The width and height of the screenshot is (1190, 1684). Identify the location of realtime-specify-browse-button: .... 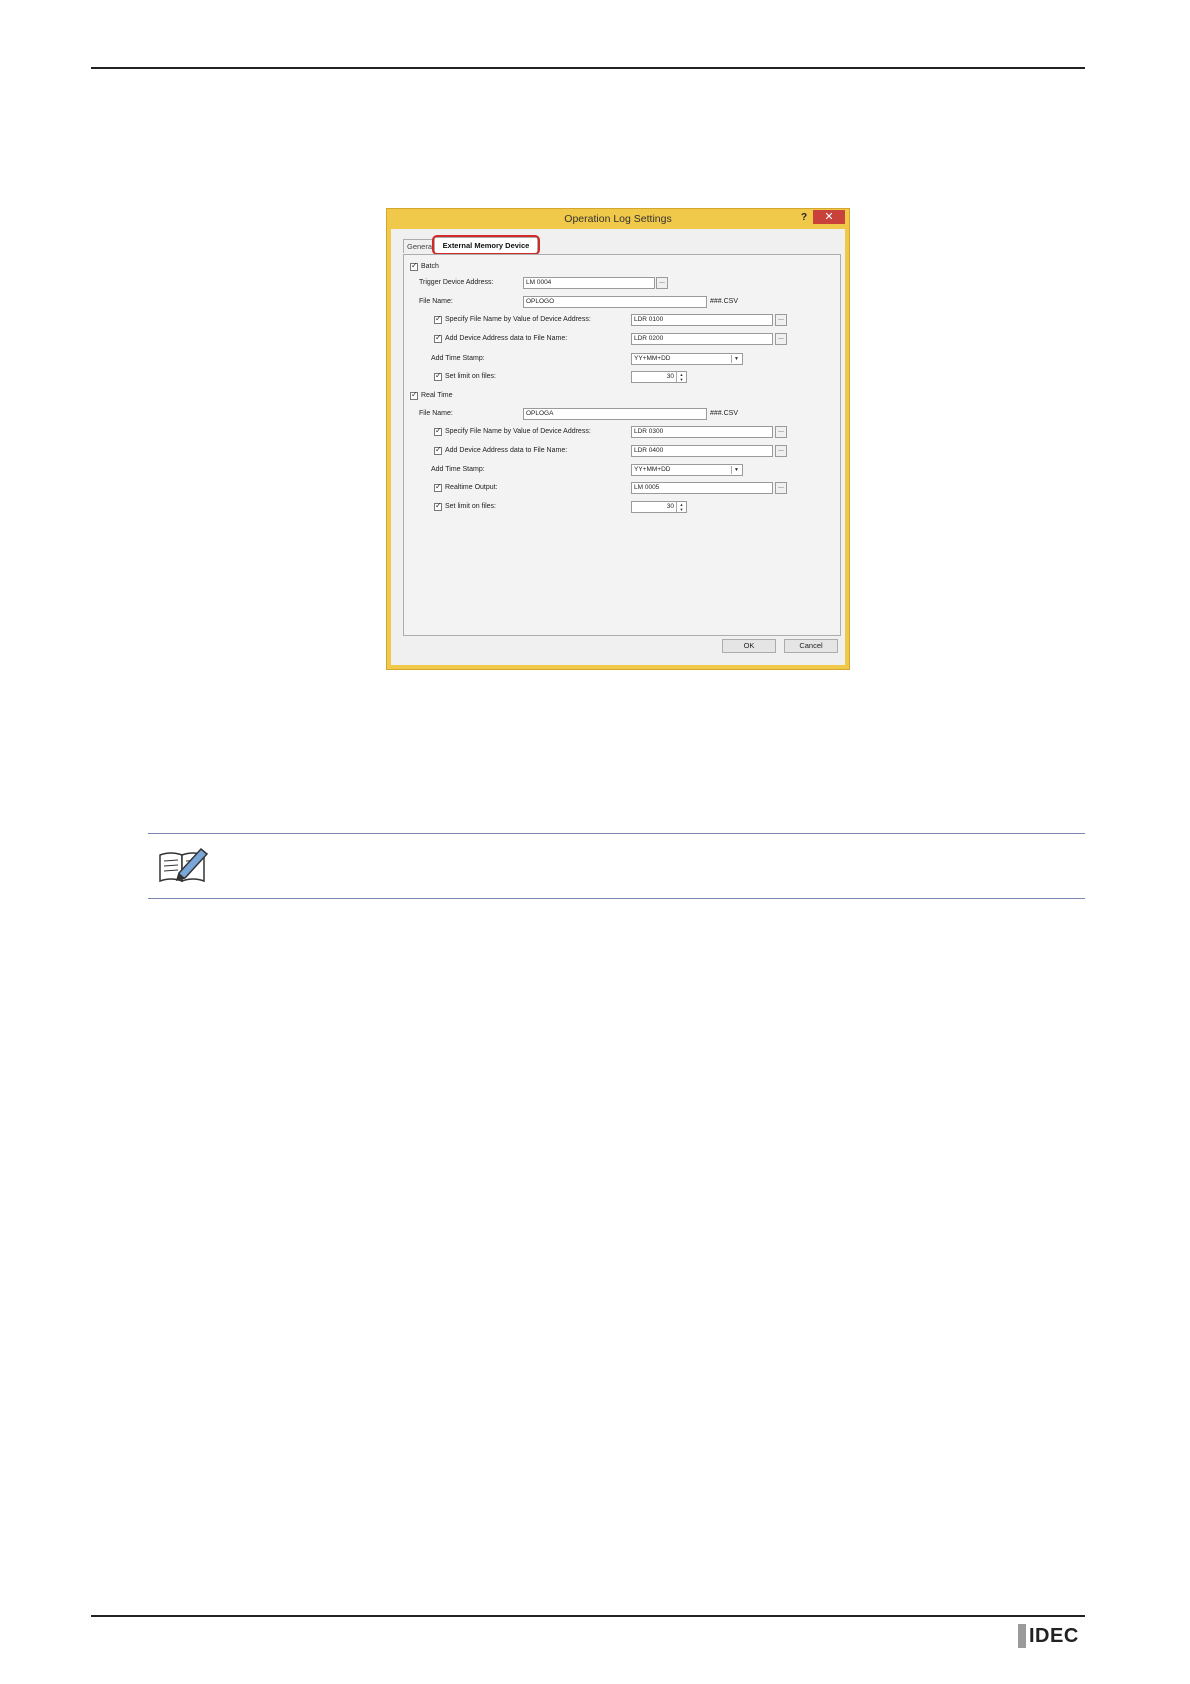
(781, 432).